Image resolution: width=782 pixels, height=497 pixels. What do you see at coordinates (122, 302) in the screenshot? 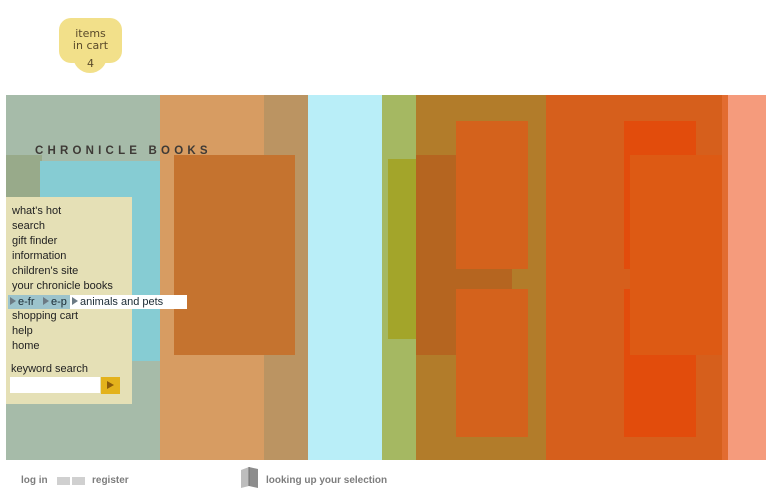
I see `breadcrumb-label: animals and pets` at bounding box center [122, 302].